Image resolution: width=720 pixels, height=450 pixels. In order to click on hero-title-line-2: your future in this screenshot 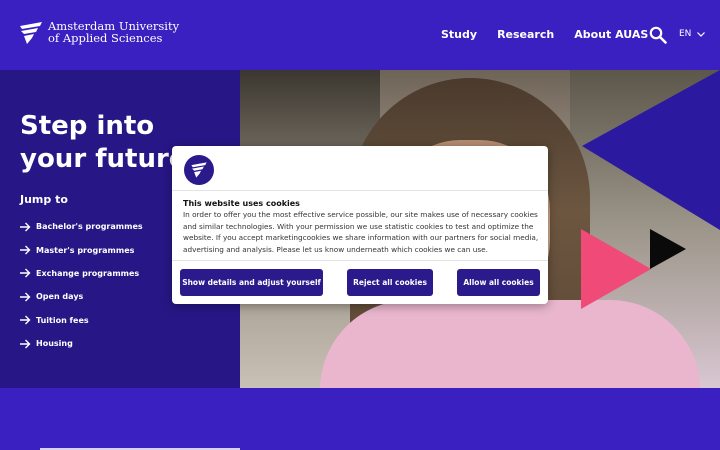, I will do `click(103, 159)`.